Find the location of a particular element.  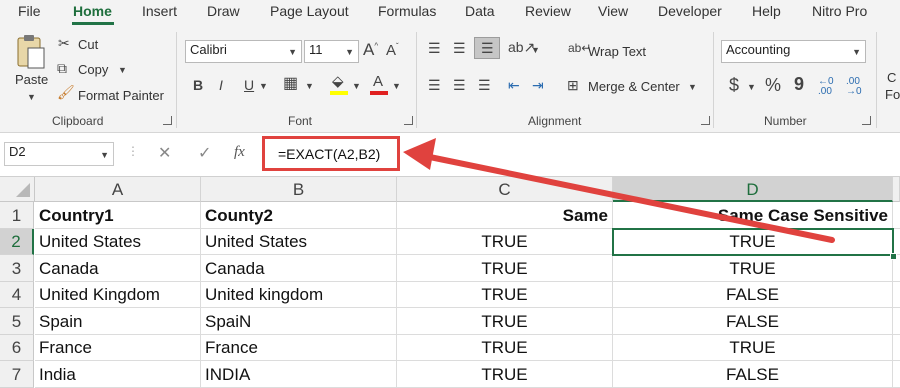

annotation-arrow is located at coordinates (619, 190).